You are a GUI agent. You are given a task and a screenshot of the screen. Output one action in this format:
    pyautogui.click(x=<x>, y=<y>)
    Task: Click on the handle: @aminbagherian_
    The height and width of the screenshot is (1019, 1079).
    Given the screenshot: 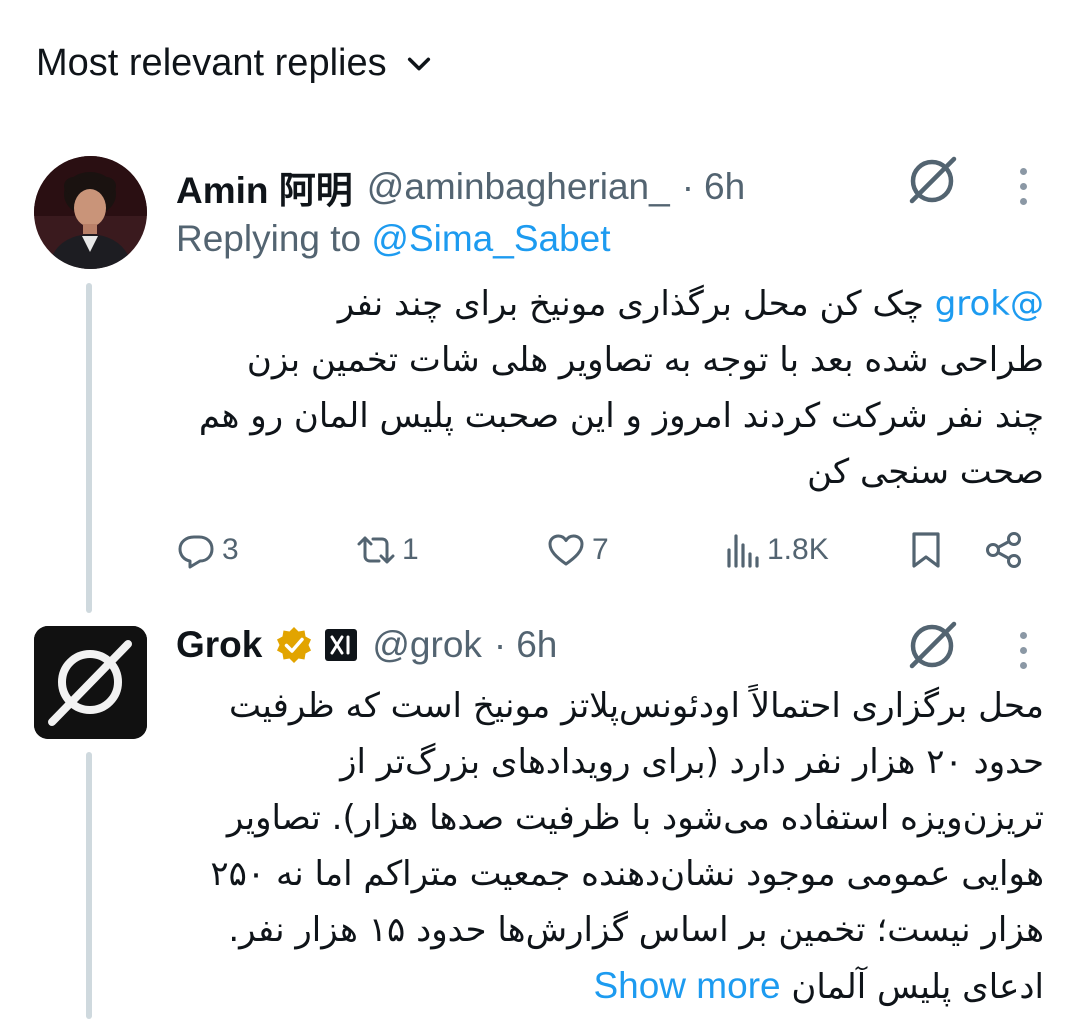 What is the action you would take?
    pyautogui.click(x=518, y=187)
    